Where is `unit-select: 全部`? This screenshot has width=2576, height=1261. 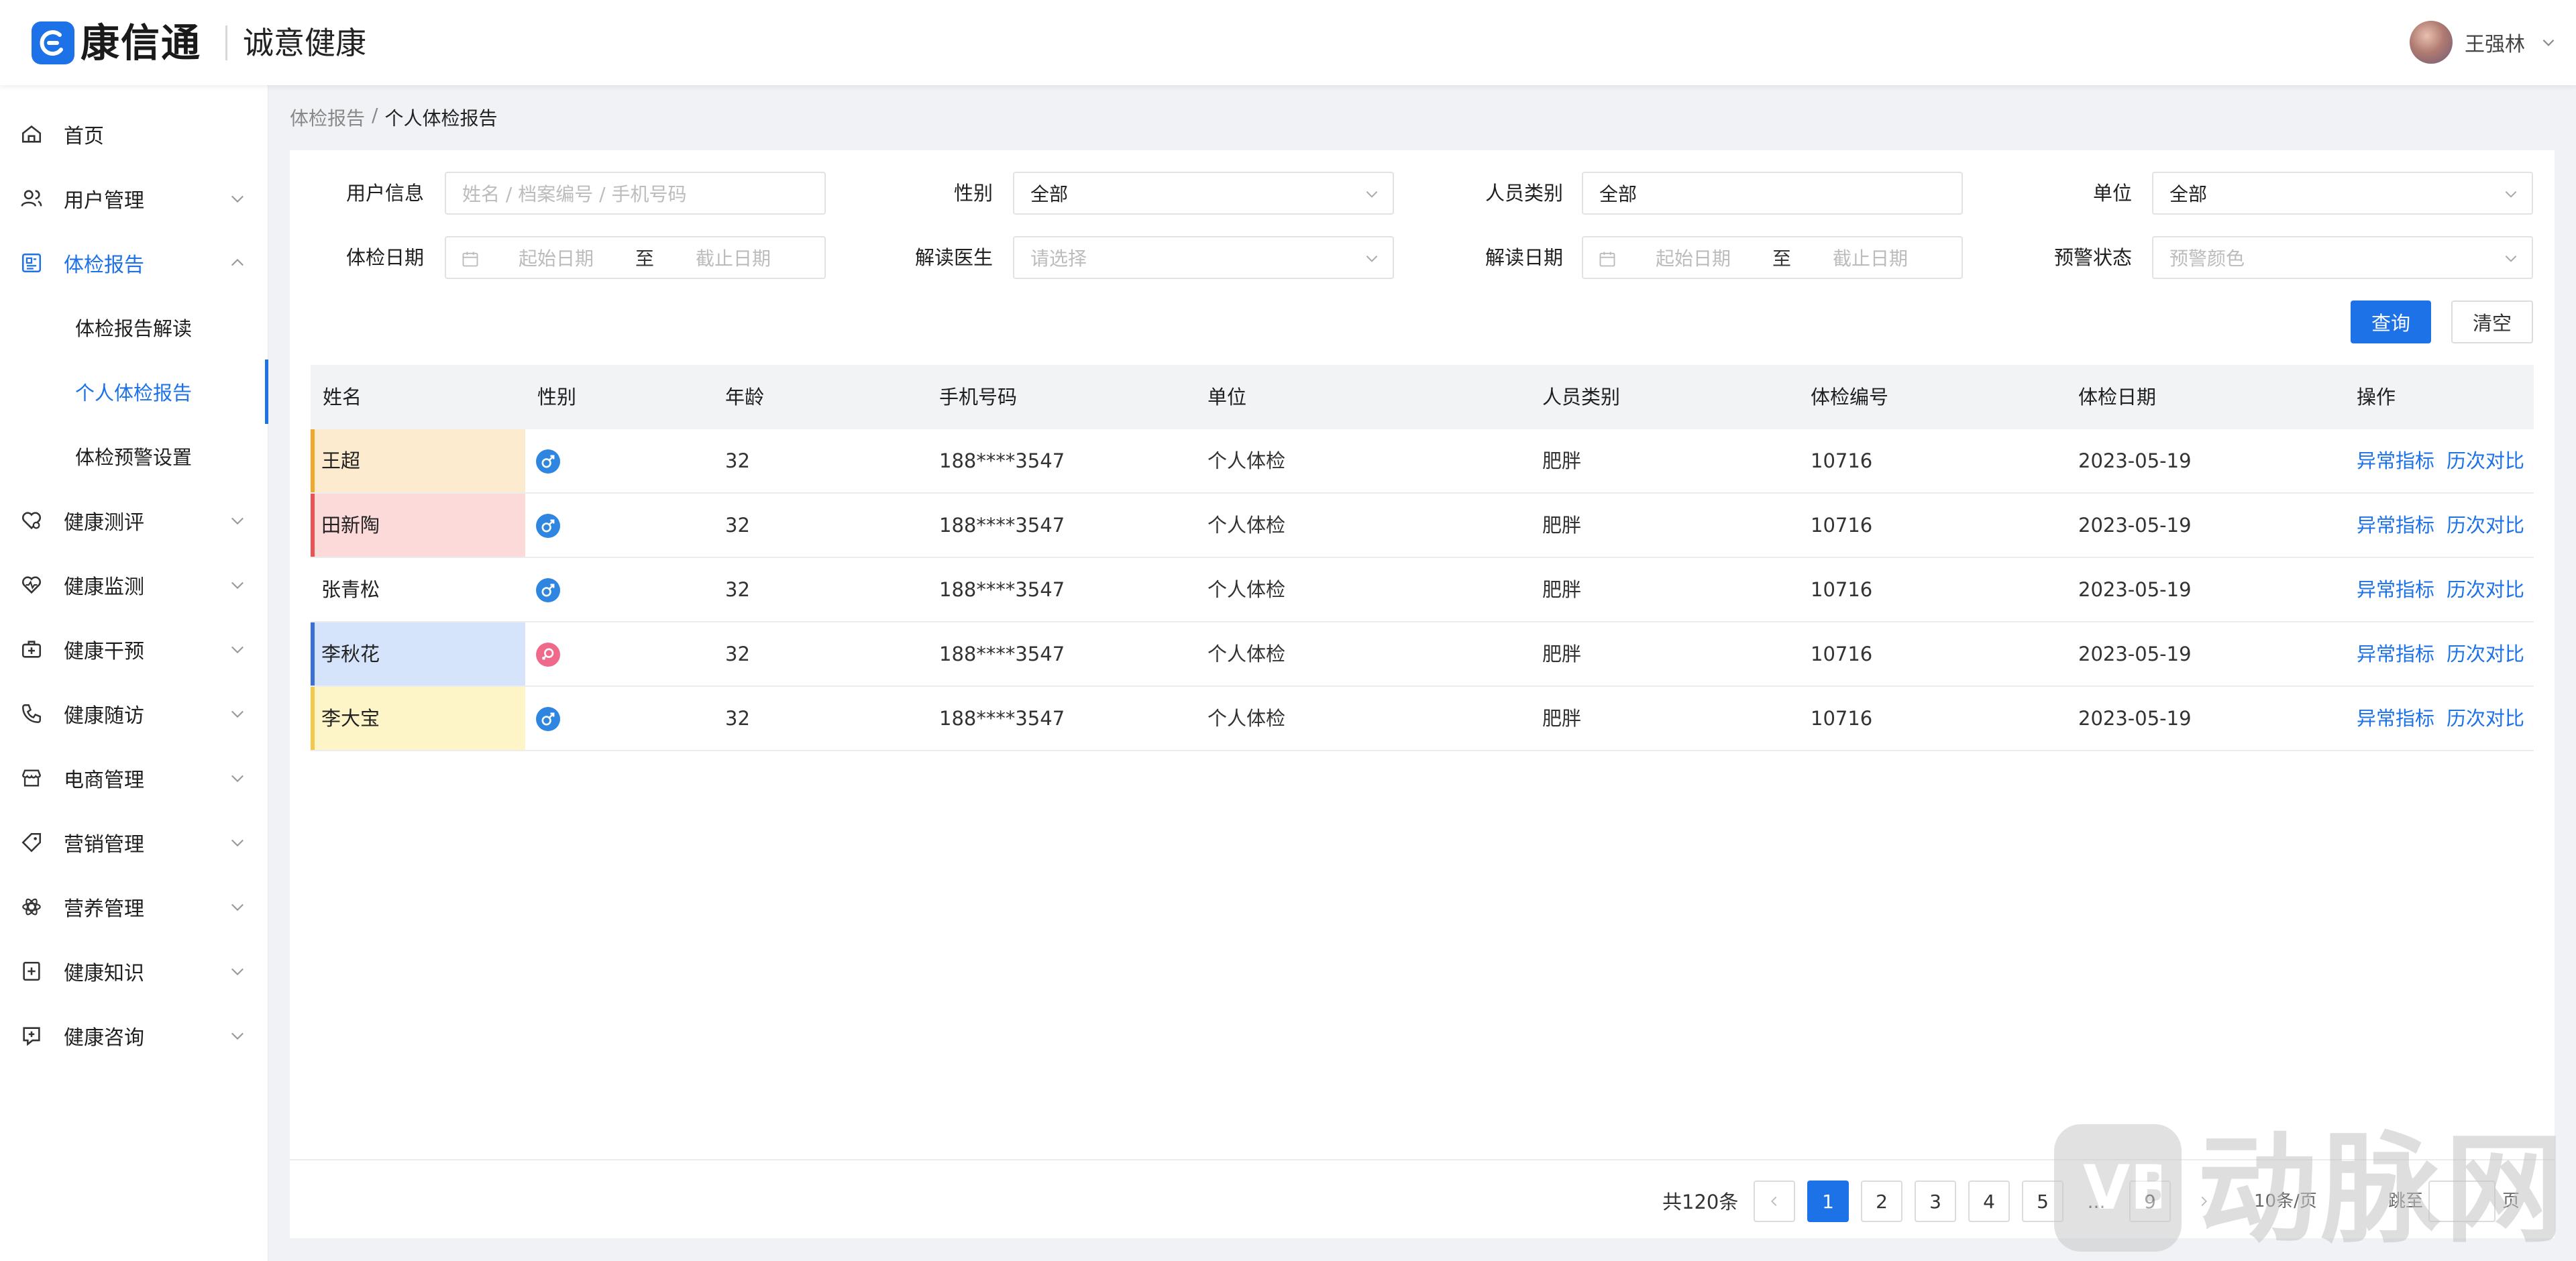
unit-select: 全部 is located at coordinates (2342, 194).